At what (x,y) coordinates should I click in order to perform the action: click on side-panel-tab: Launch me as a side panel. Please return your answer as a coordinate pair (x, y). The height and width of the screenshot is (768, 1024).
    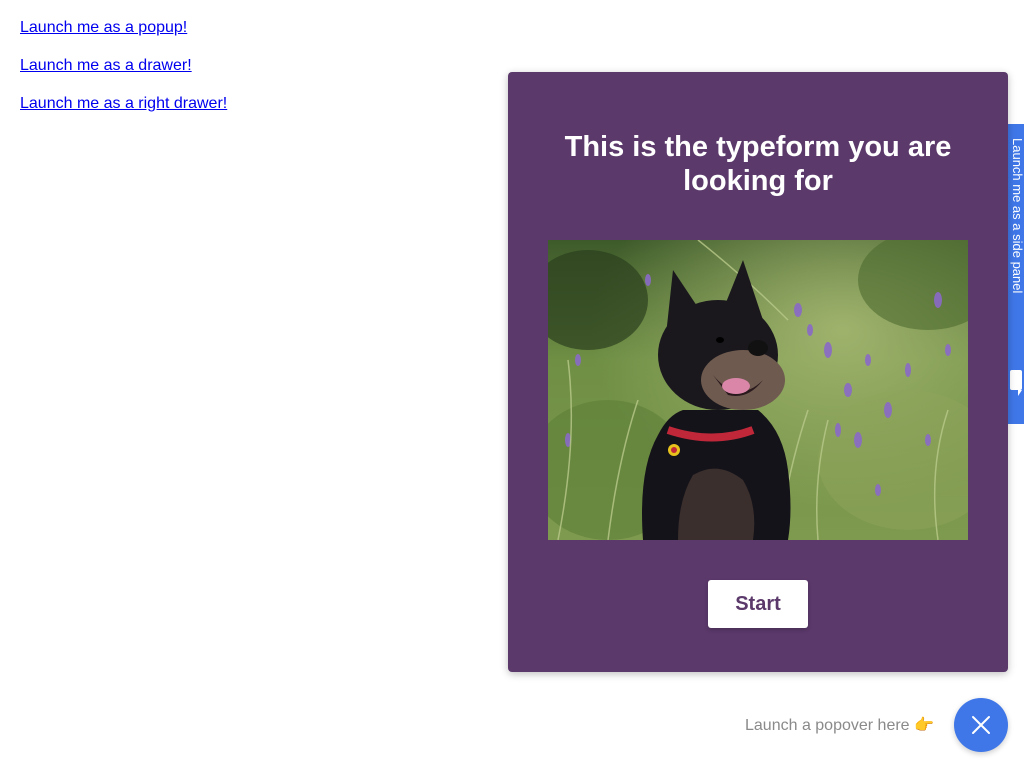
    Looking at the image, I should click on (1016, 274).